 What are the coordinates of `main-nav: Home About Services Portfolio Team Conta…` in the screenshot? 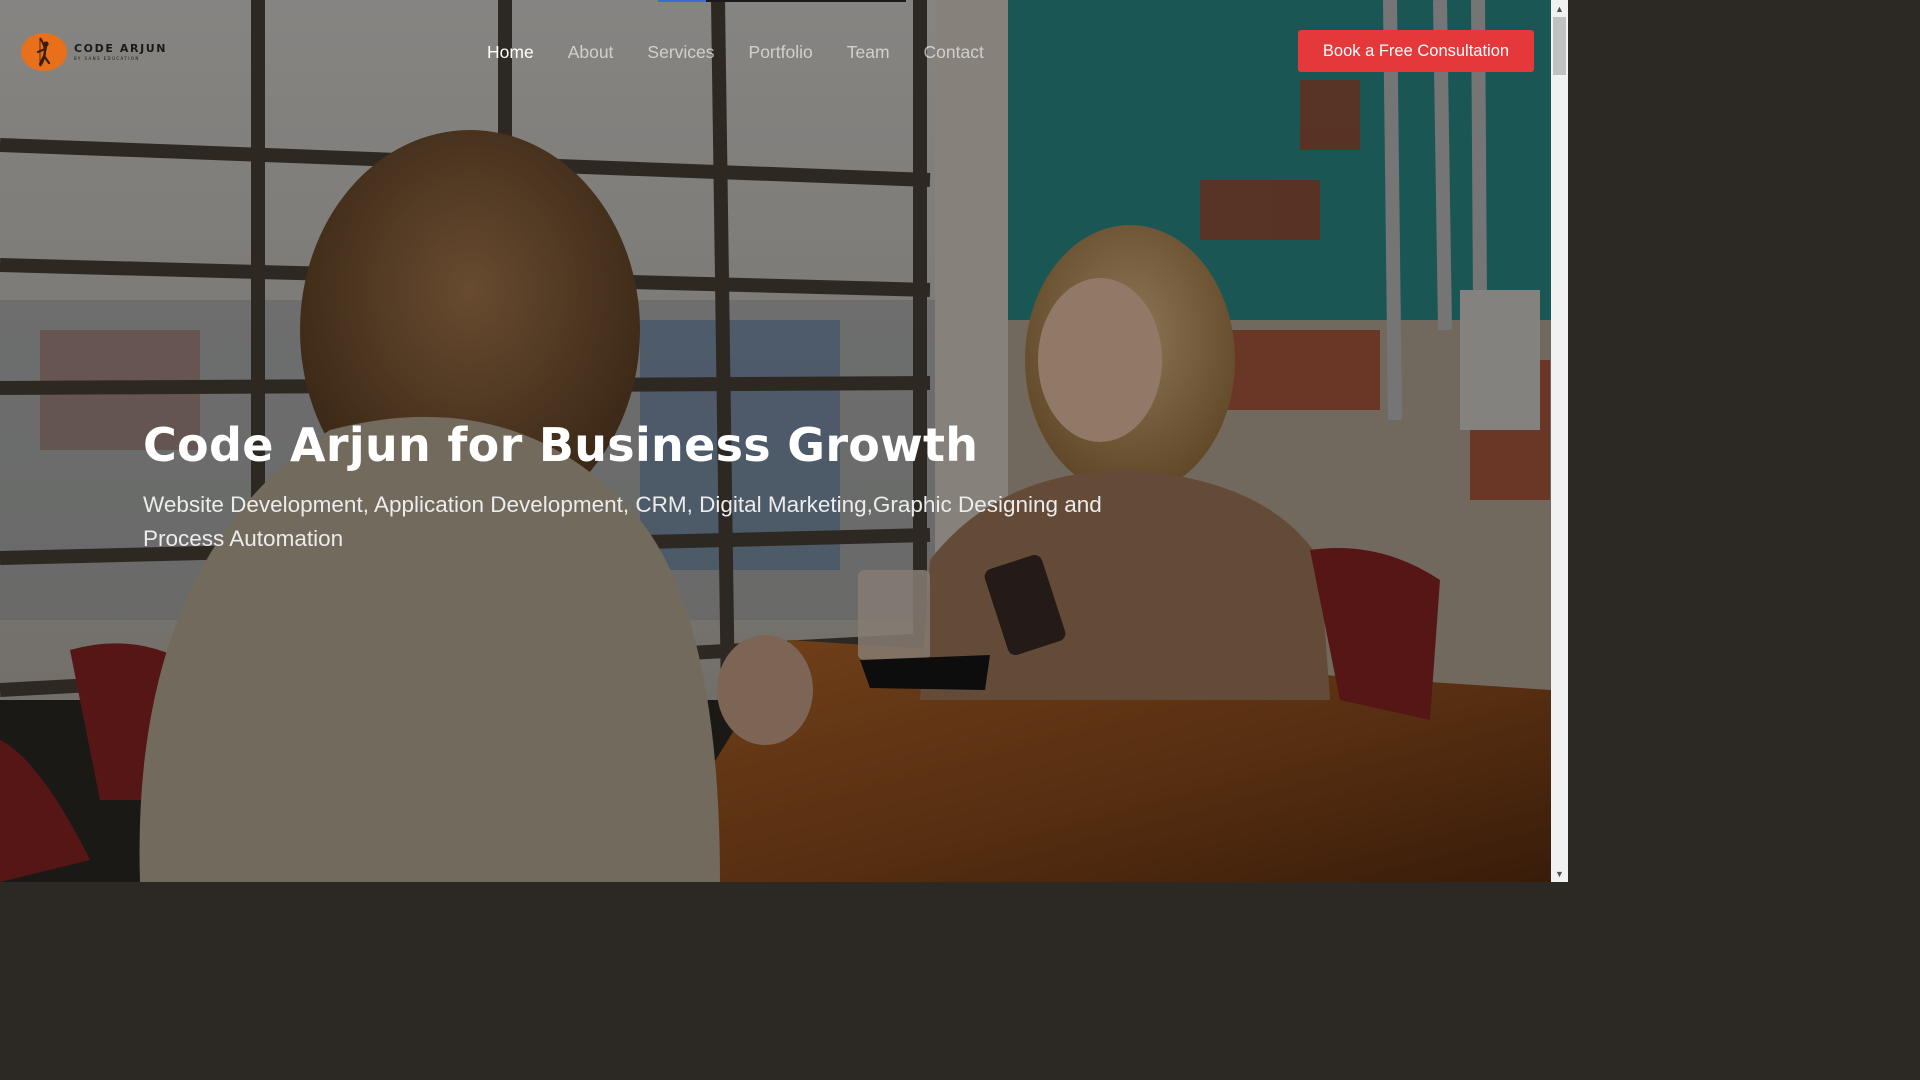 It's located at (735, 52).